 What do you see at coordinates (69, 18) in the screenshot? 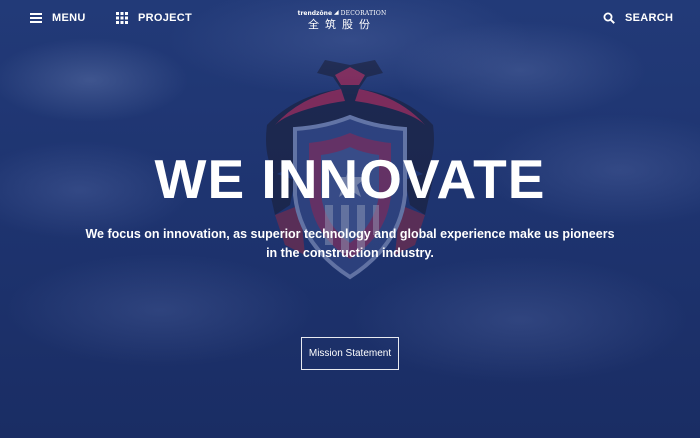
I see `menu-label: MENU` at bounding box center [69, 18].